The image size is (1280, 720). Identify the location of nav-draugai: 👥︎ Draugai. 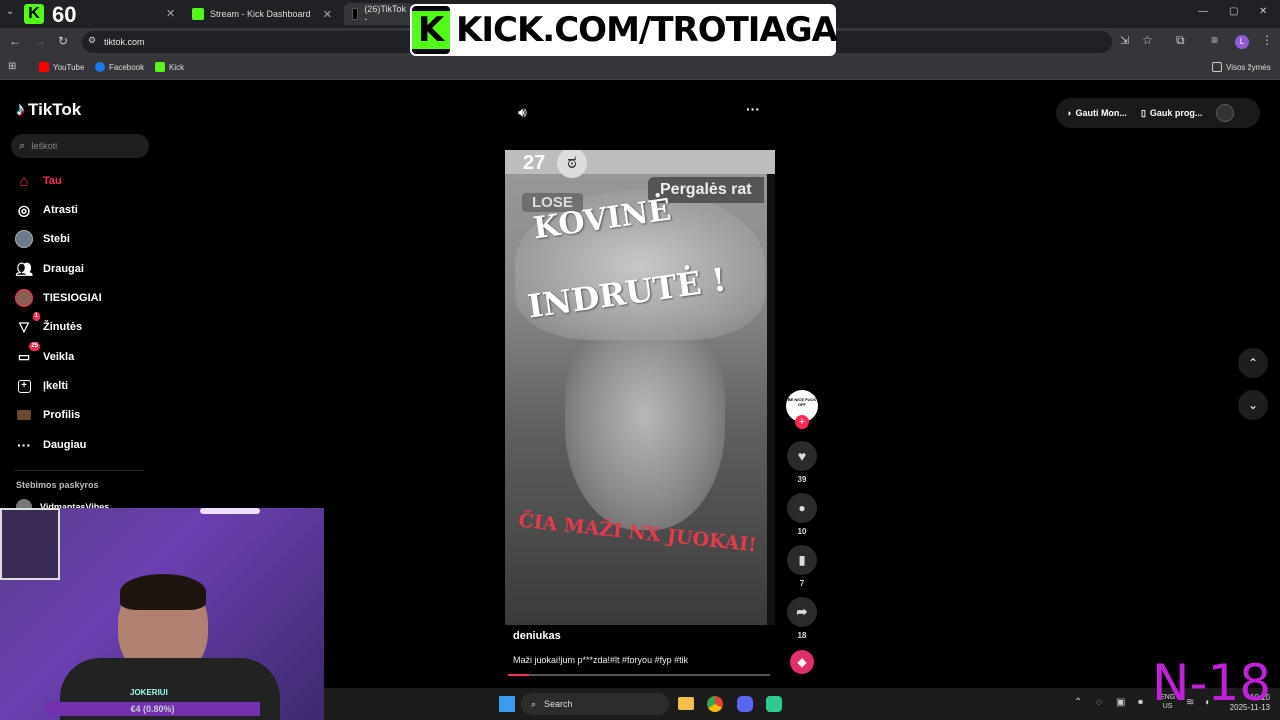
(49, 269).